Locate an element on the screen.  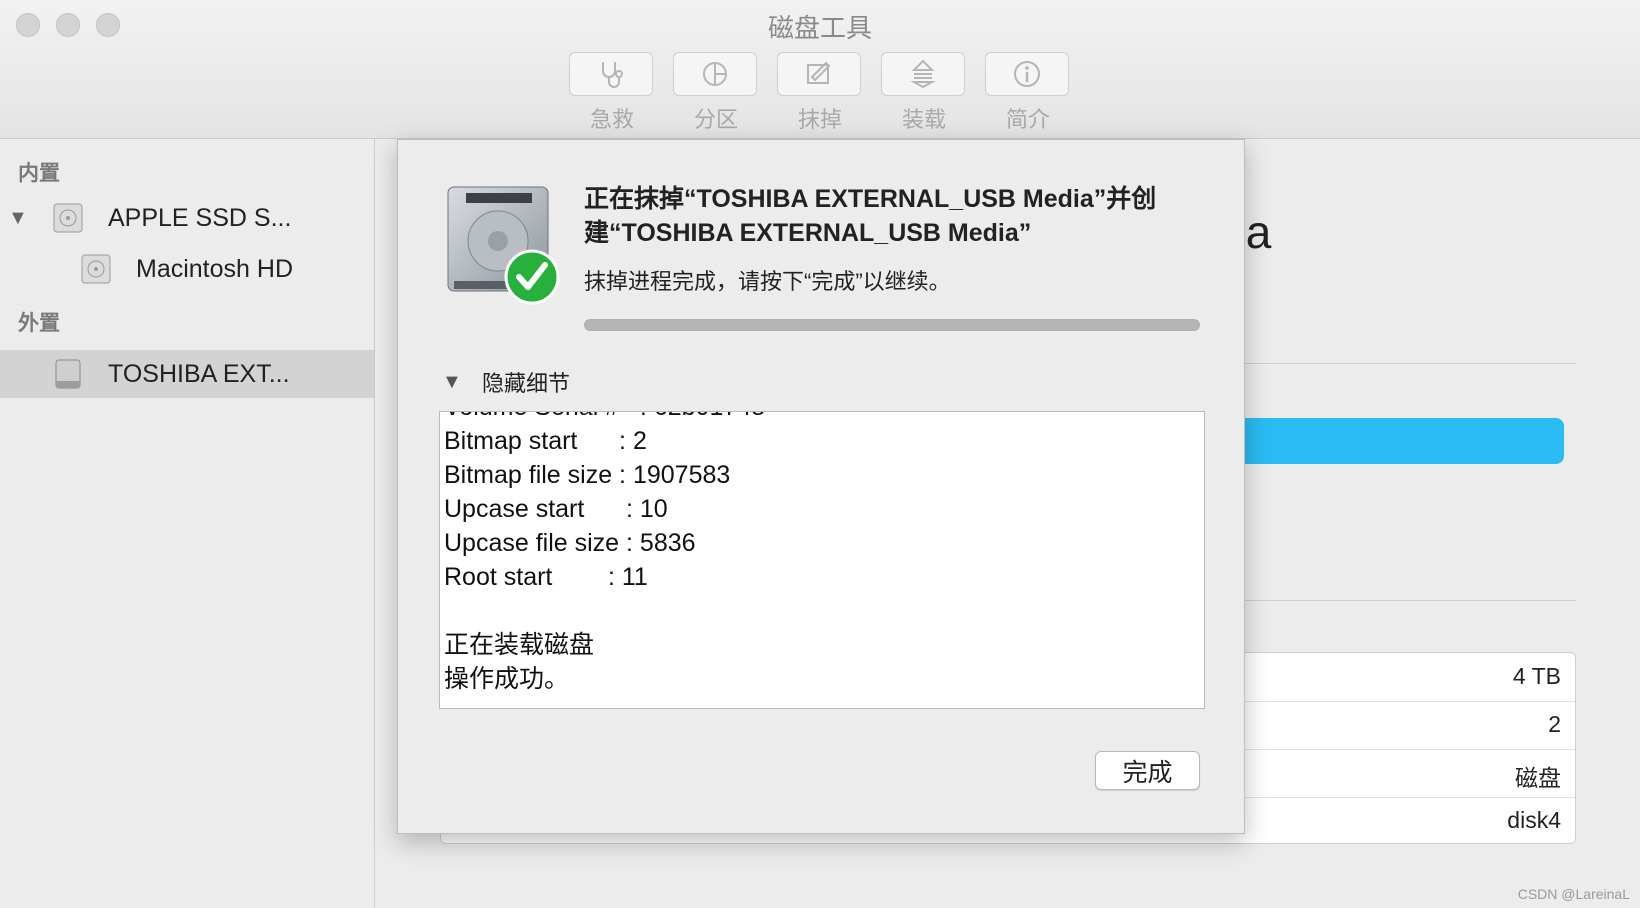
toolbar-partition: 分区 is located at coordinates (716, 93).